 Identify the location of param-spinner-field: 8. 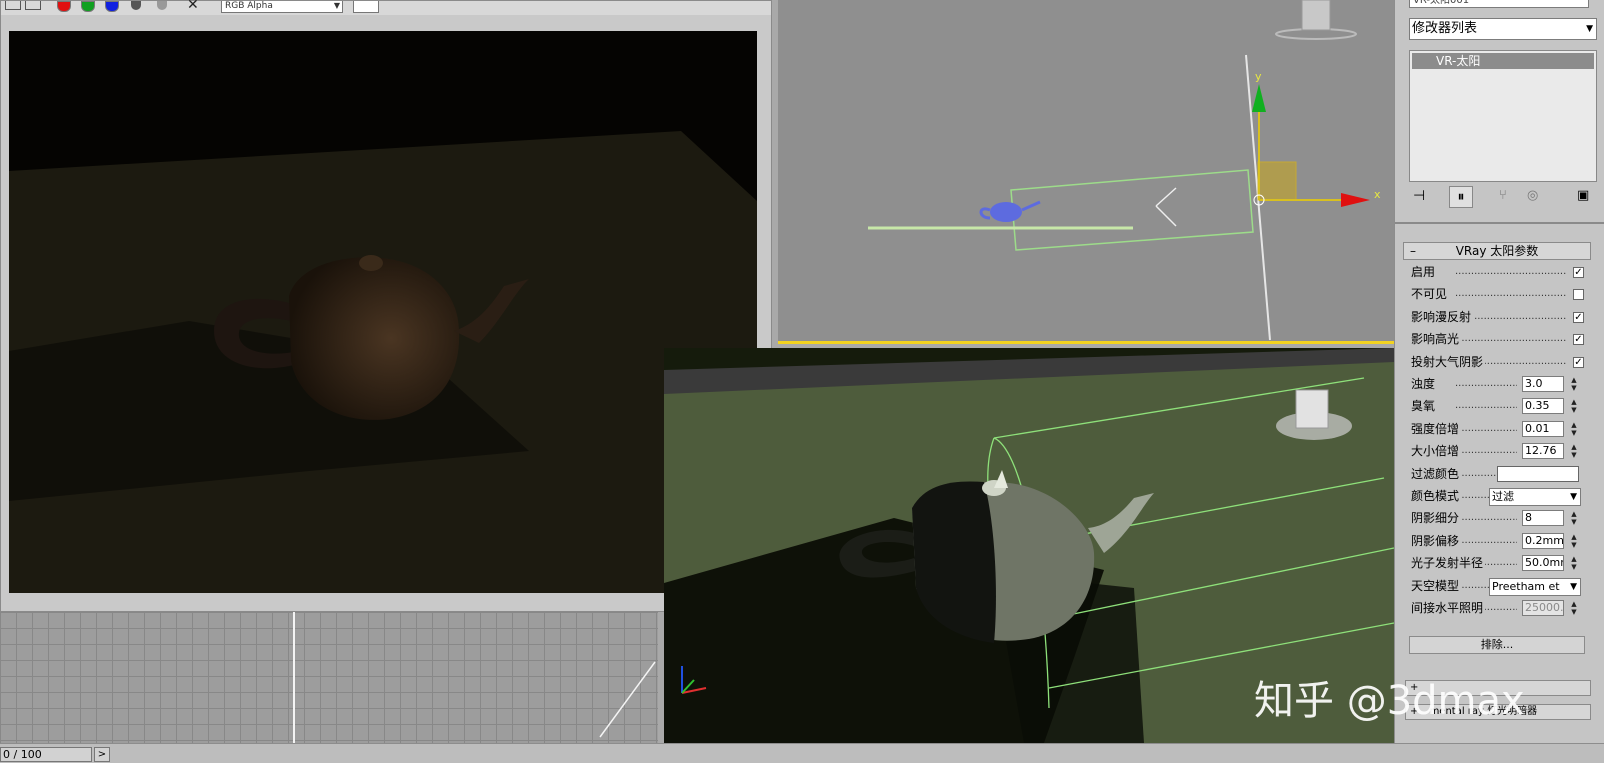
(1543, 518).